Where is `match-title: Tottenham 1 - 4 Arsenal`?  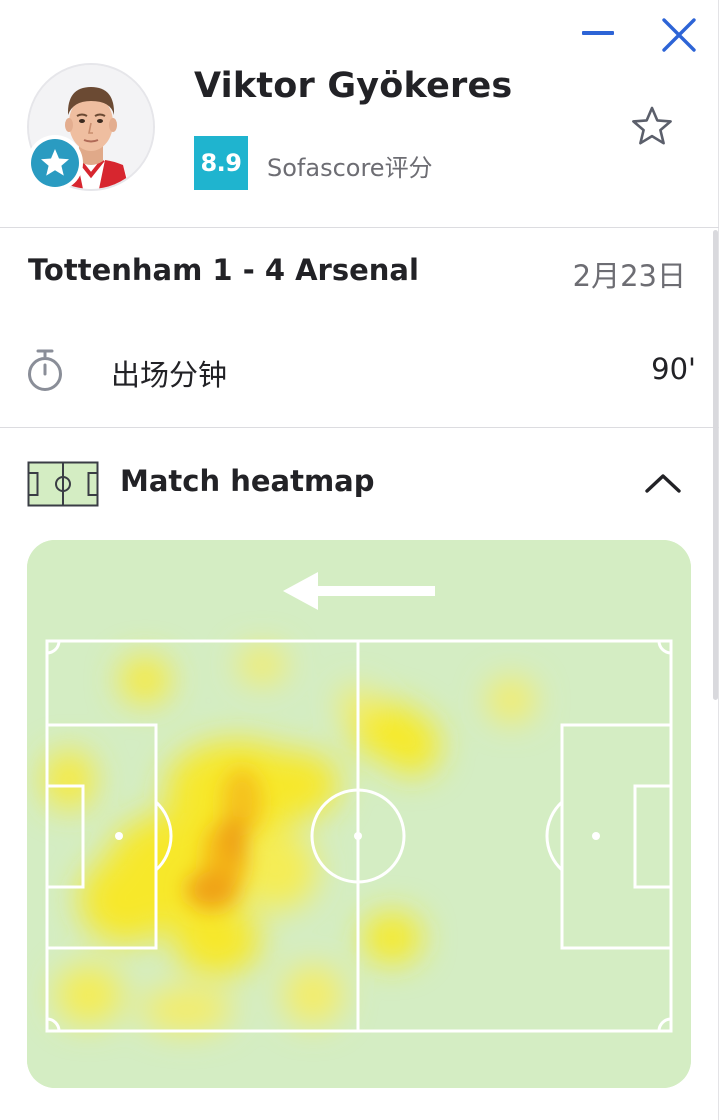 match-title: Tottenham 1 - 4 Arsenal is located at coordinates (223, 270).